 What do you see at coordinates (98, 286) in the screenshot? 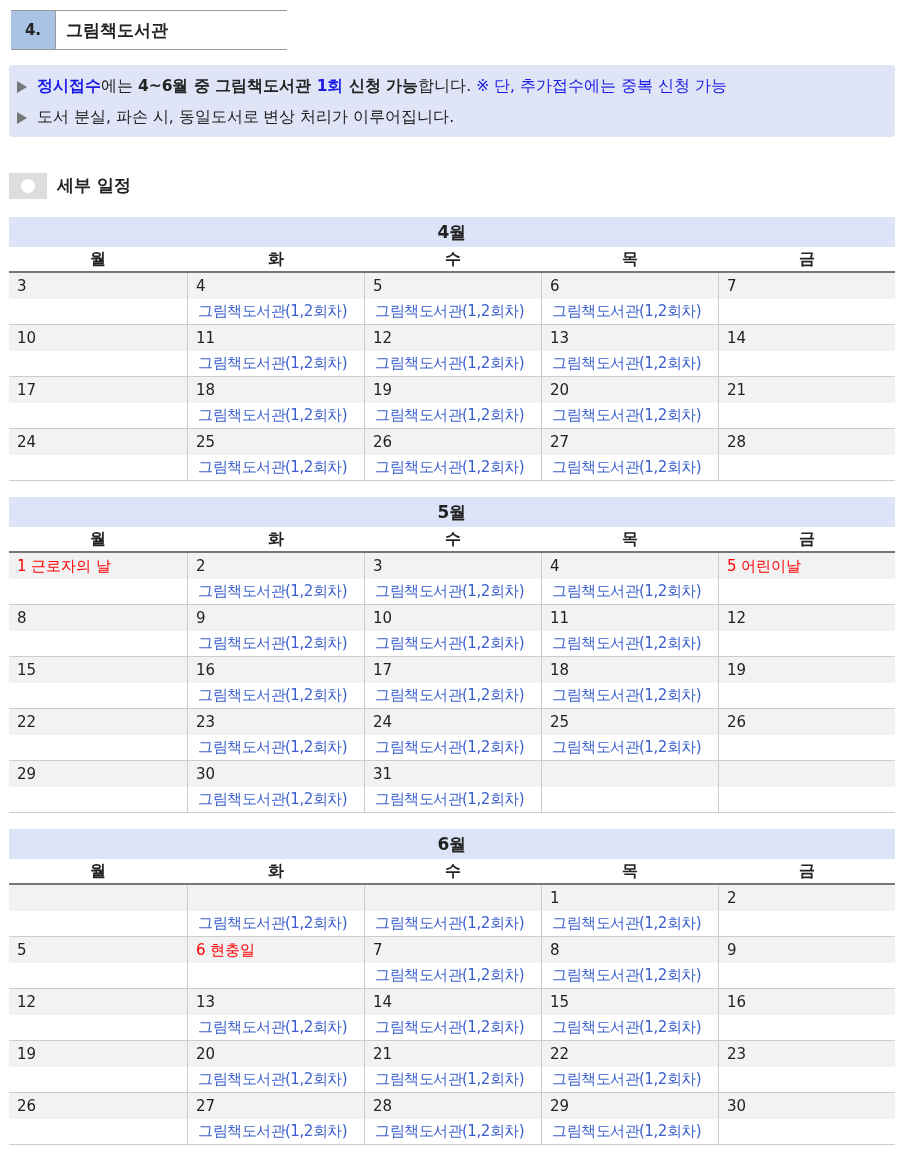
I see `day-number: 3` at bounding box center [98, 286].